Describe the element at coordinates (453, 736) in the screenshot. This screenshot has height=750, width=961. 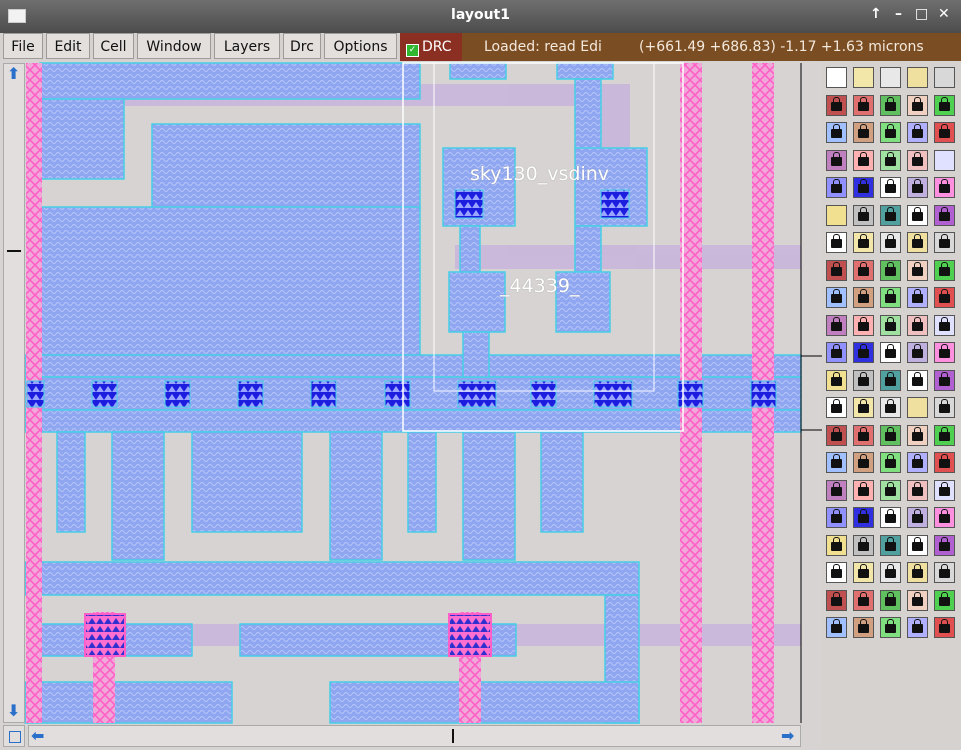
I see `horizontal-scroll-thumb` at that location.